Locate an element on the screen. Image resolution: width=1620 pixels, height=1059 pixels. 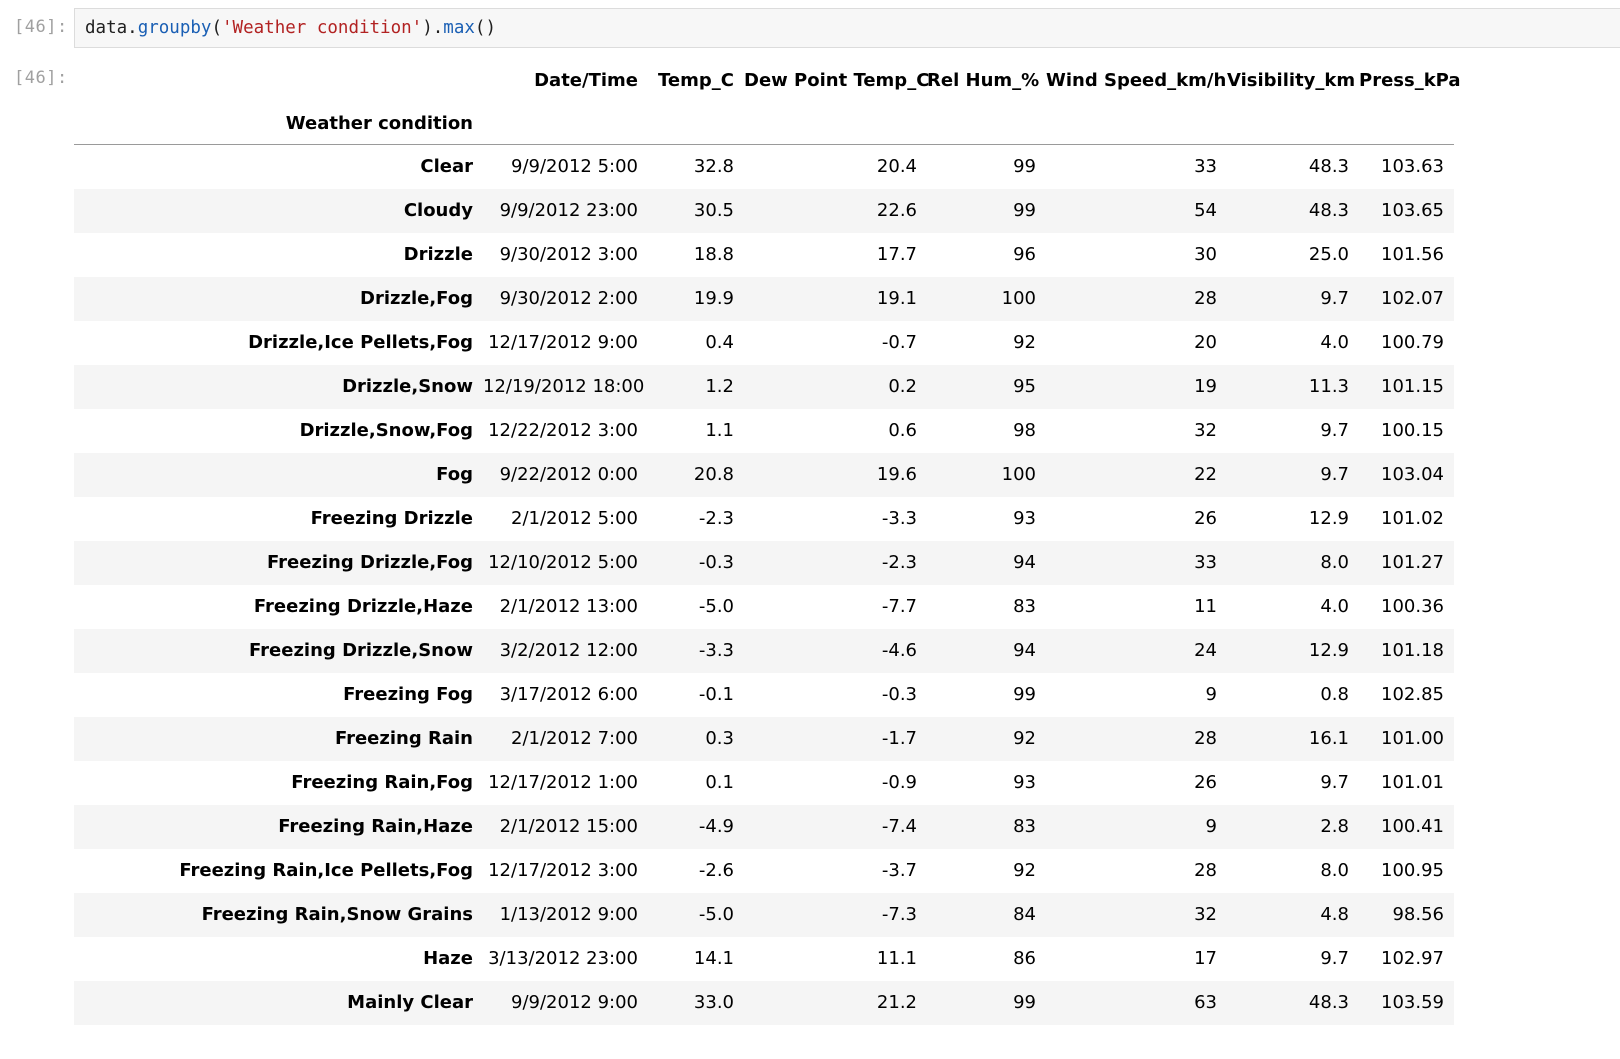
table-cell: -7.3 is located at coordinates (899, 914).